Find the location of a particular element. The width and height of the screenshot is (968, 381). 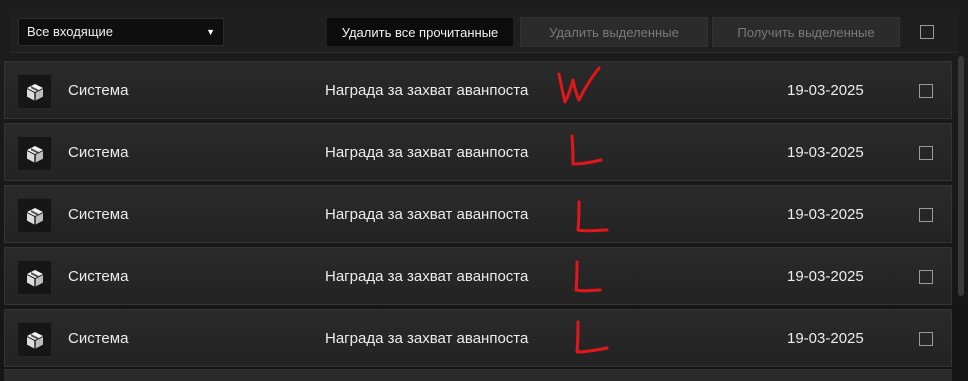

select-all-checkbox is located at coordinates (927, 32).